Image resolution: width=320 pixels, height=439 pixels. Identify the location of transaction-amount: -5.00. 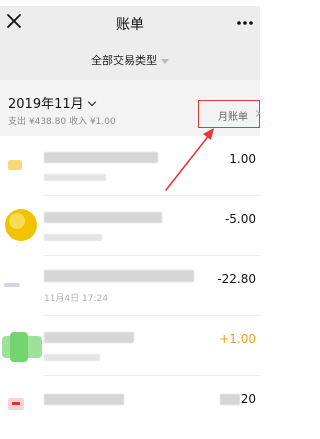
(240, 219).